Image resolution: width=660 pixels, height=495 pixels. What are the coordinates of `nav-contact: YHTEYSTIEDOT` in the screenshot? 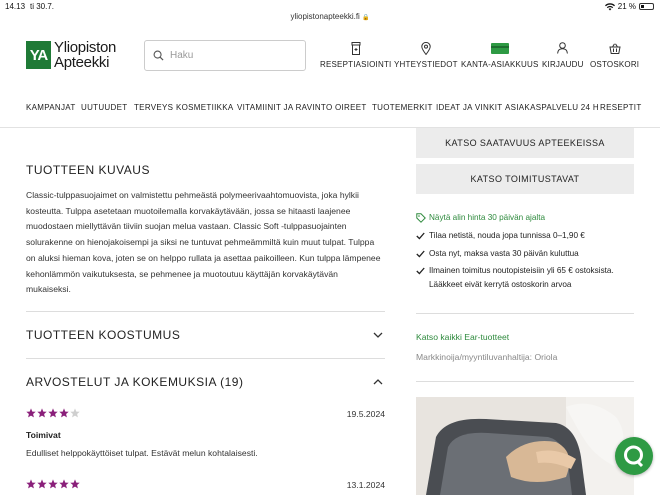 It's located at (426, 54).